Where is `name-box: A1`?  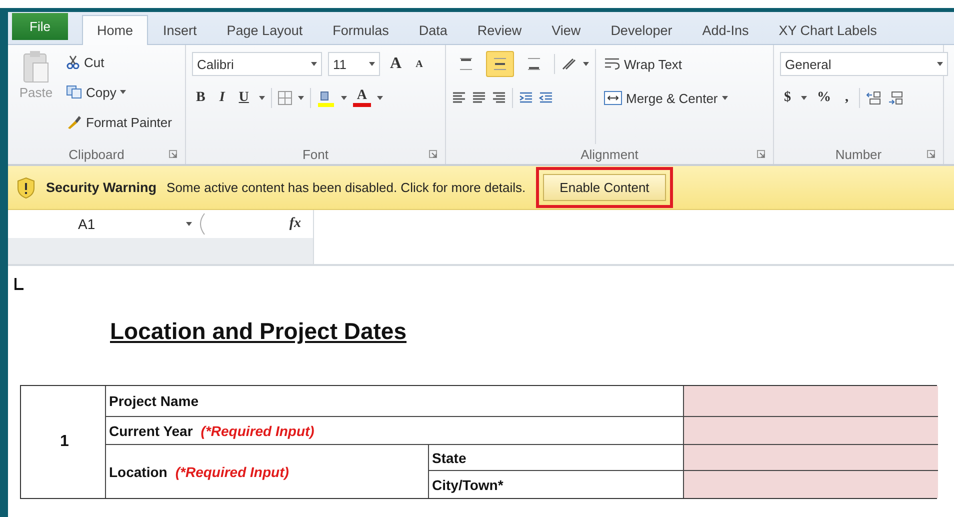
name-box: A1 is located at coordinates (128, 224).